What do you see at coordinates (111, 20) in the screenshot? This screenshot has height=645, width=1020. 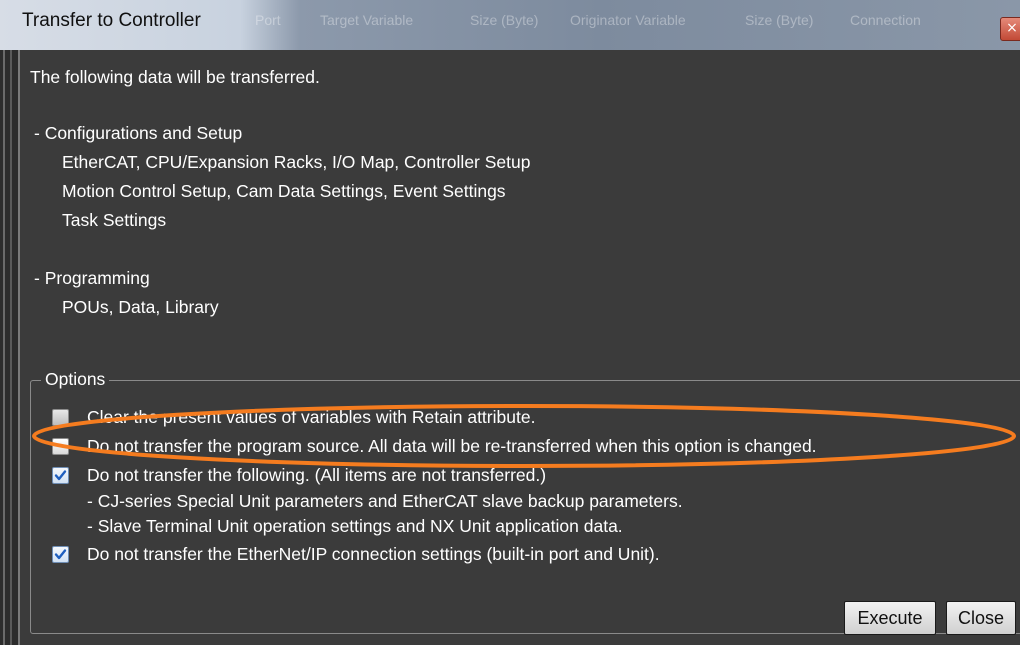 I see `dialog-title: Transfer to Controller` at bounding box center [111, 20].